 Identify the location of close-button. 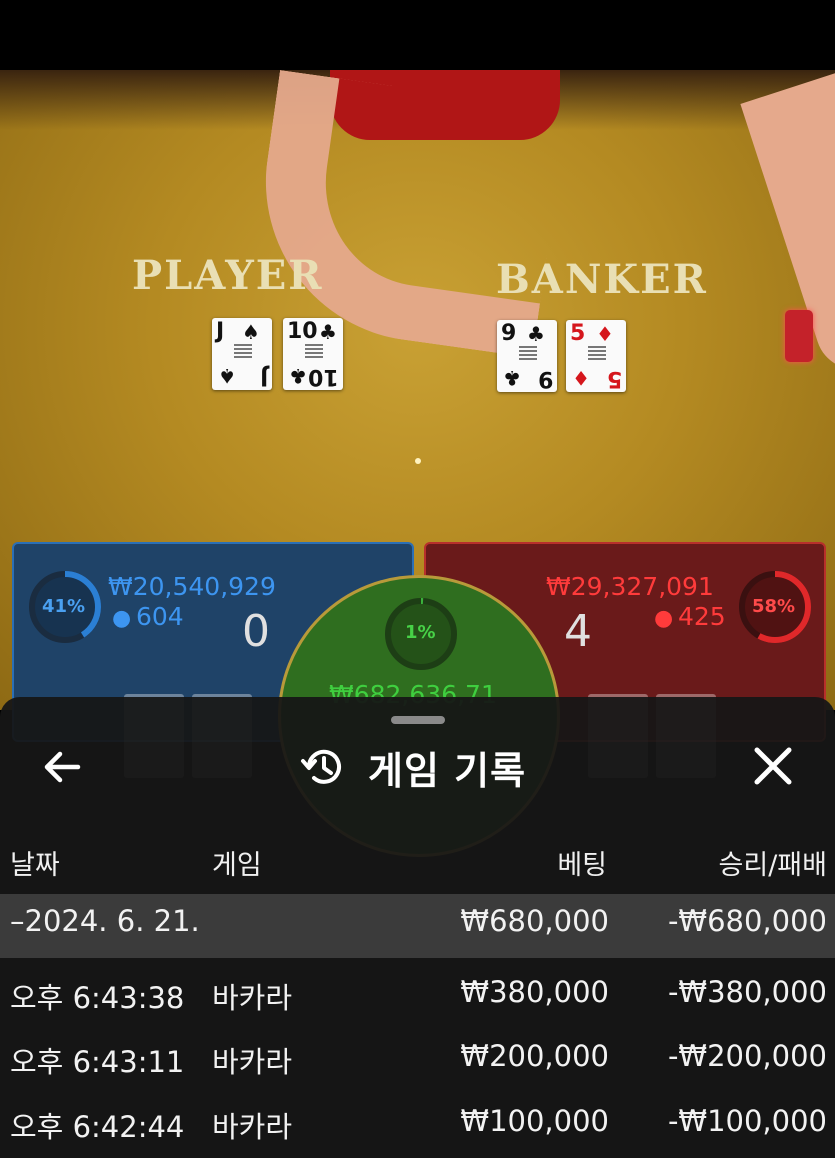
(773, 767).